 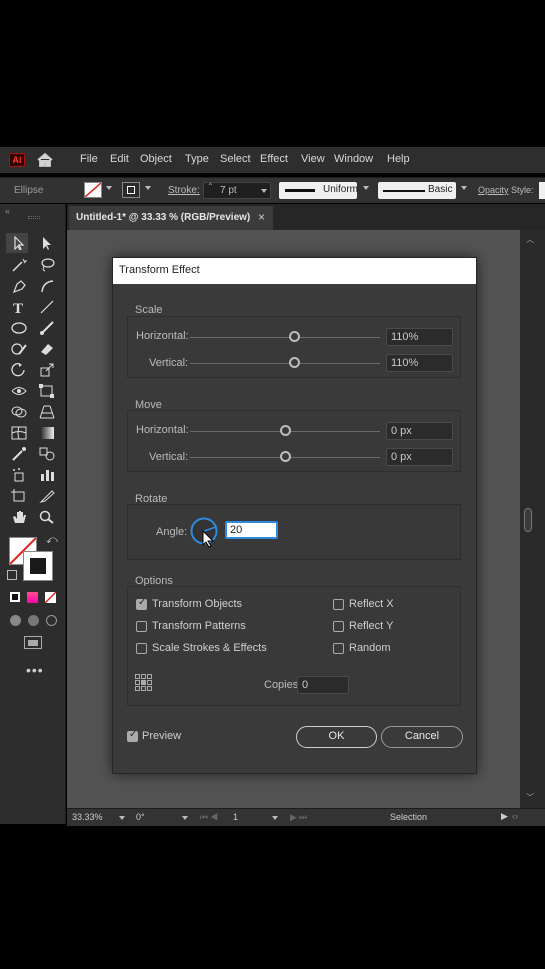 I want to click on menu-help: Help, so click(x=398, y=159).